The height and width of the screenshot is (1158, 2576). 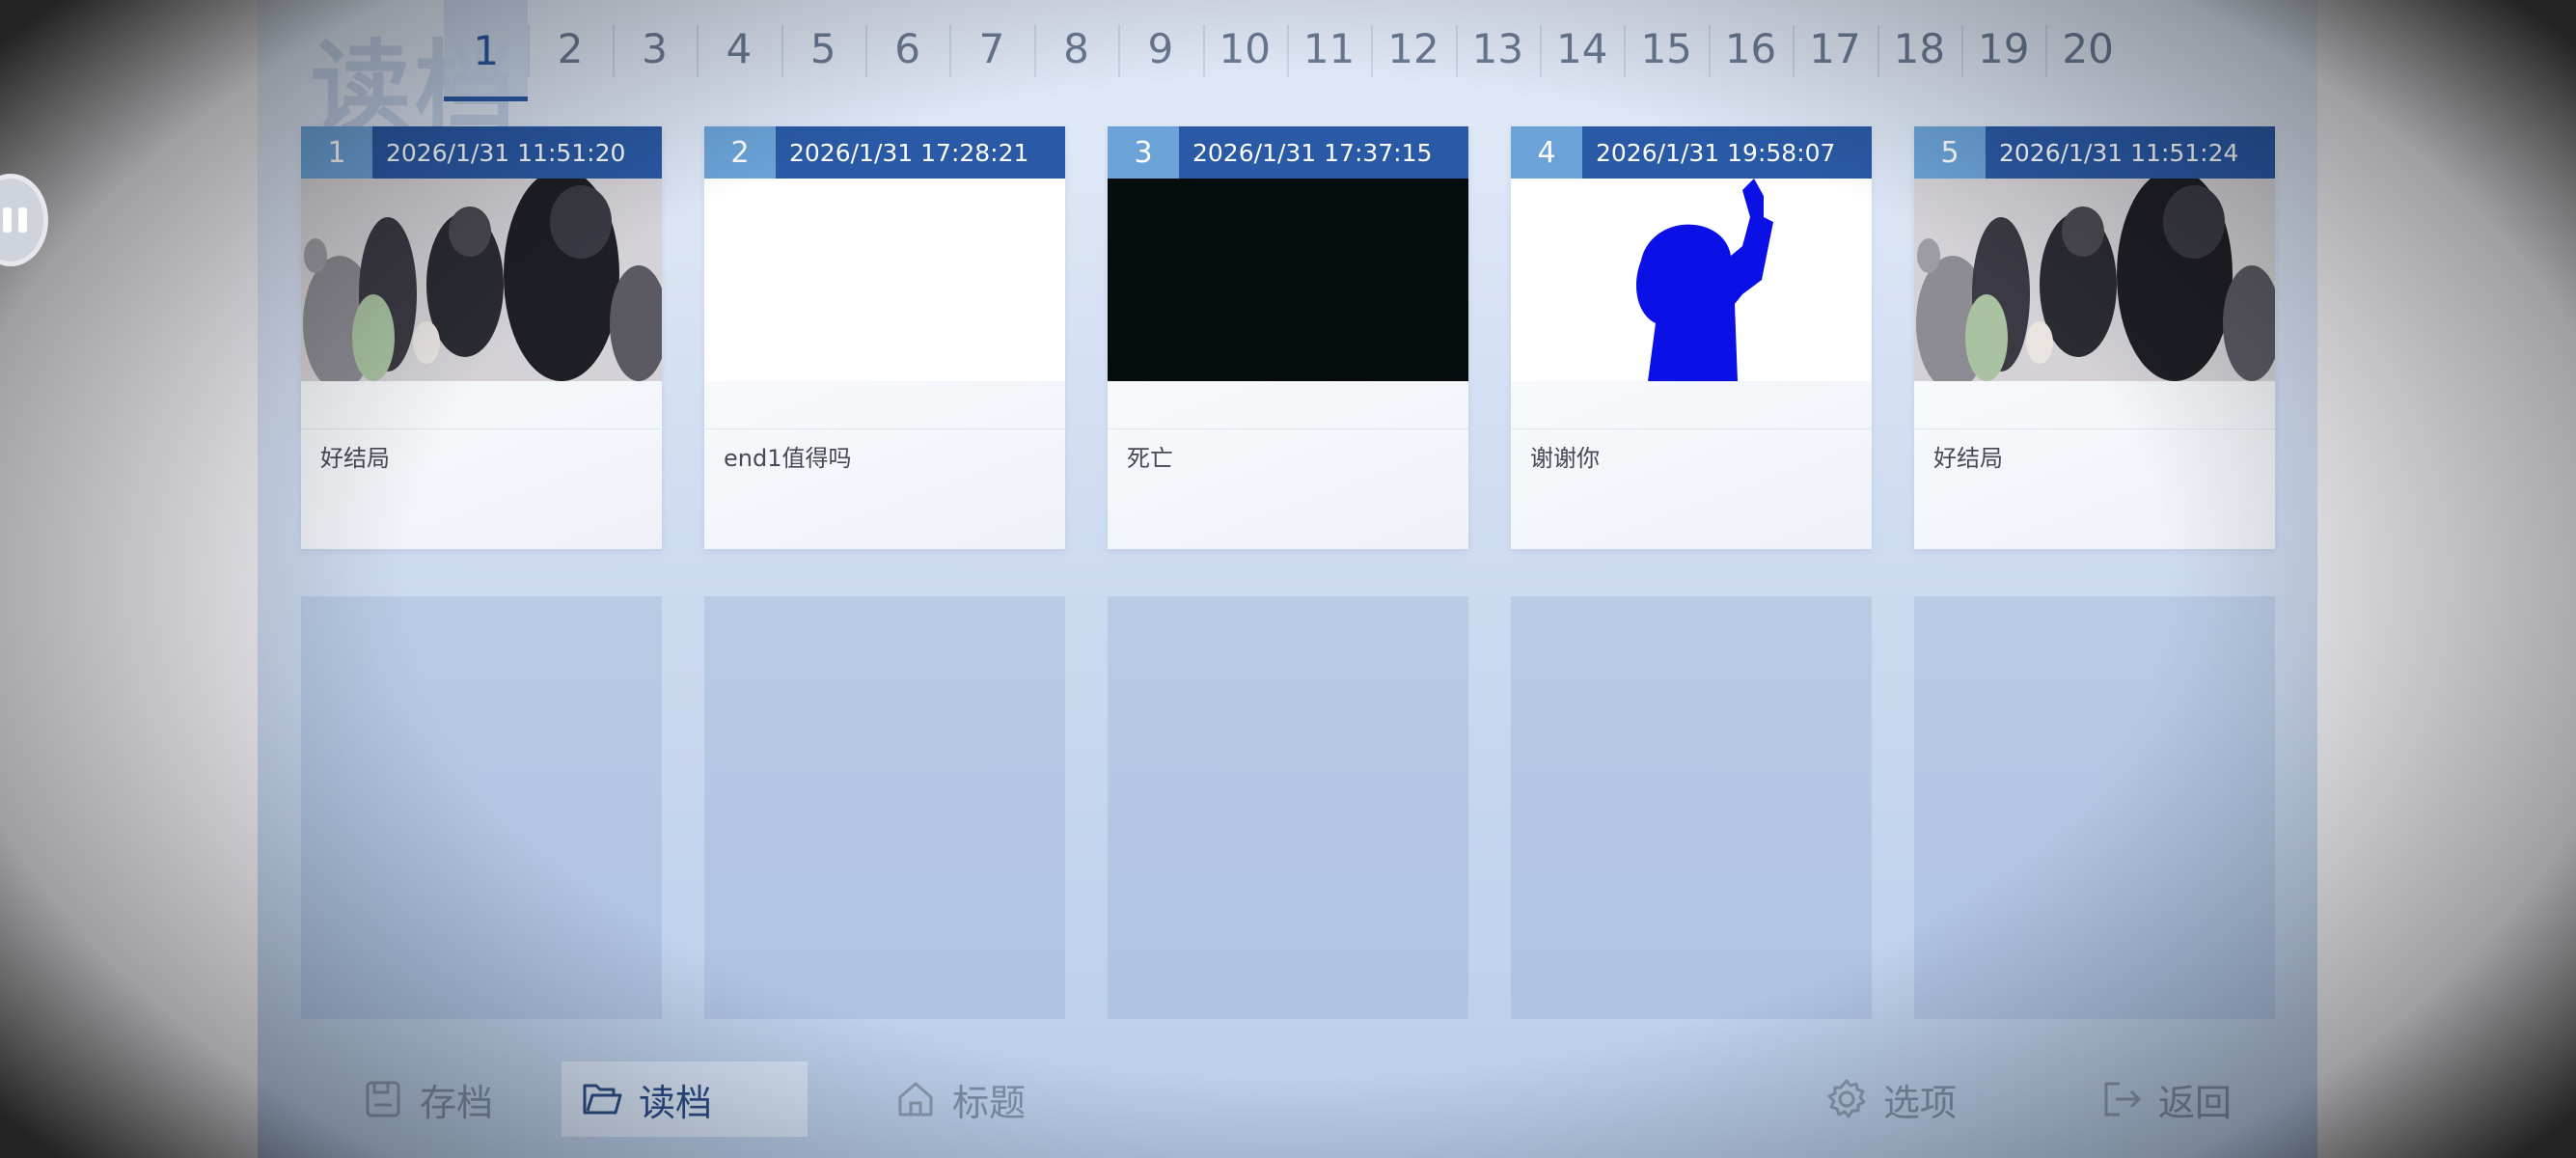 What do you see at coordinates (1312, 152) in the screenshot?
I see `slot-datetime: 2026/1/31 17:37:15` at bounding box center [1312, 152].